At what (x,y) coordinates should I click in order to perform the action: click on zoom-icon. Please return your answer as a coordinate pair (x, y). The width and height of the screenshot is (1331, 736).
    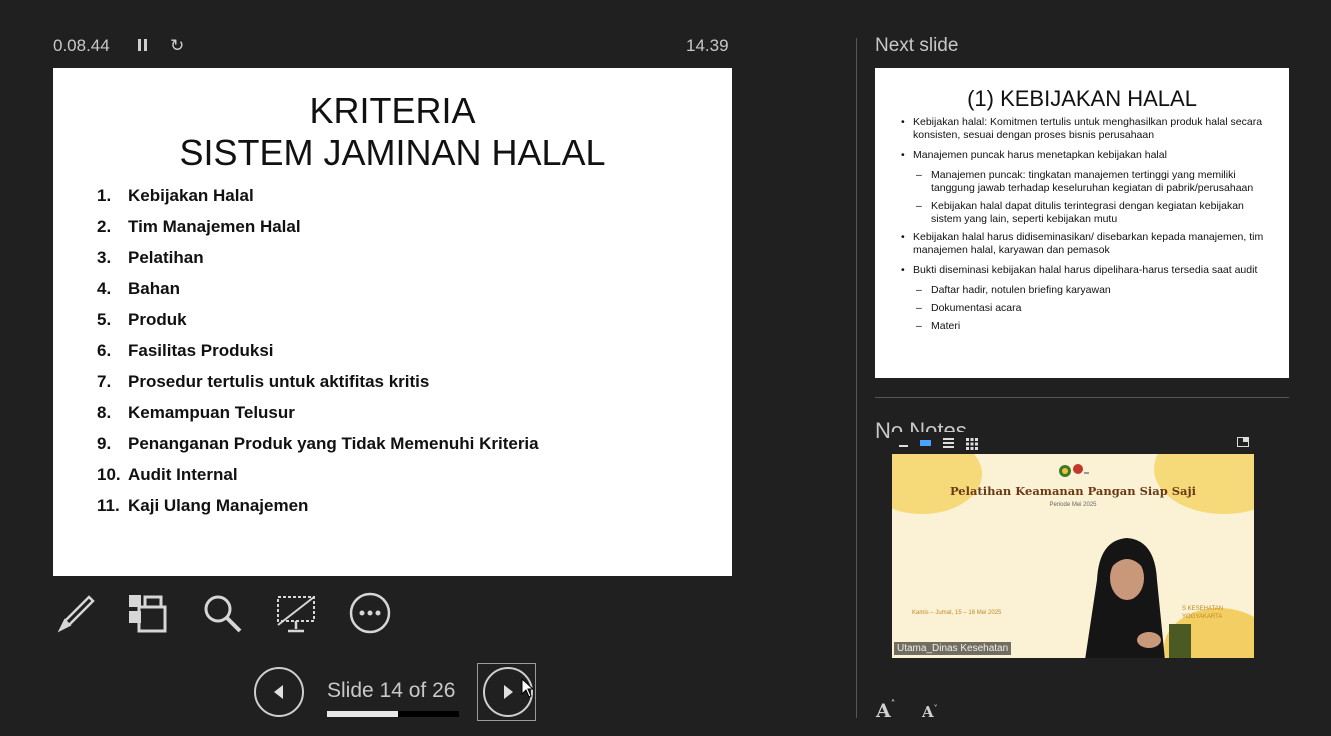
    Looking at the image, I should click on (223, 614).